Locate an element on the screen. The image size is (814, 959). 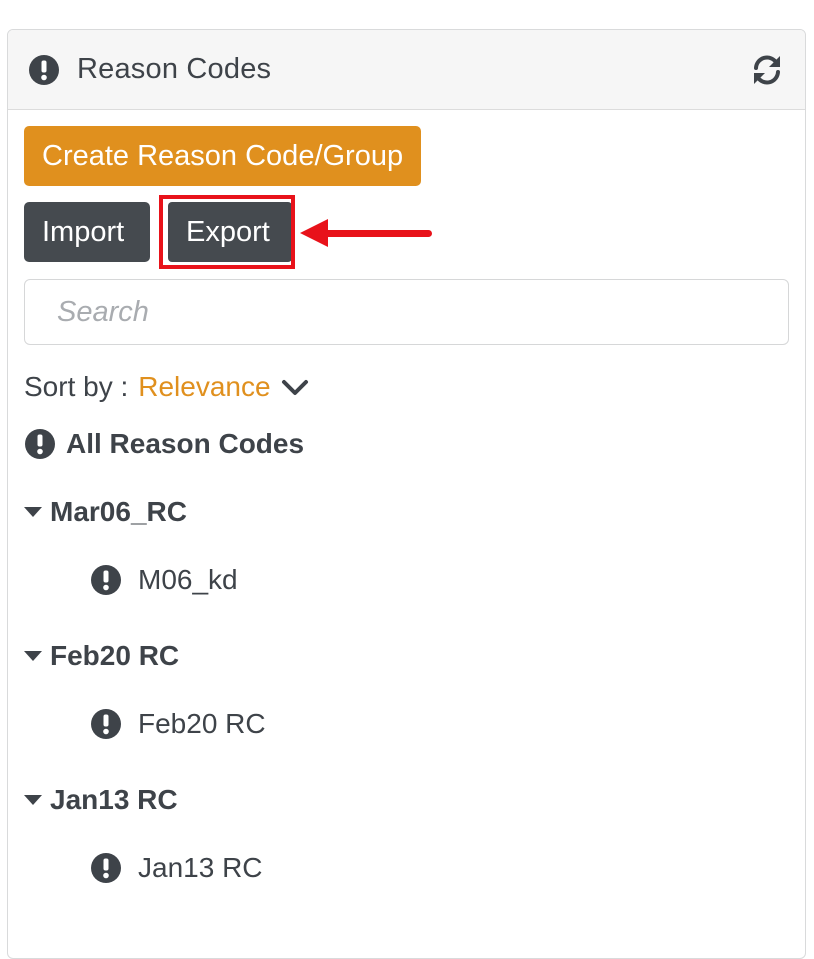
group-title: Mar06_RC is located at coordinates (118, 511).